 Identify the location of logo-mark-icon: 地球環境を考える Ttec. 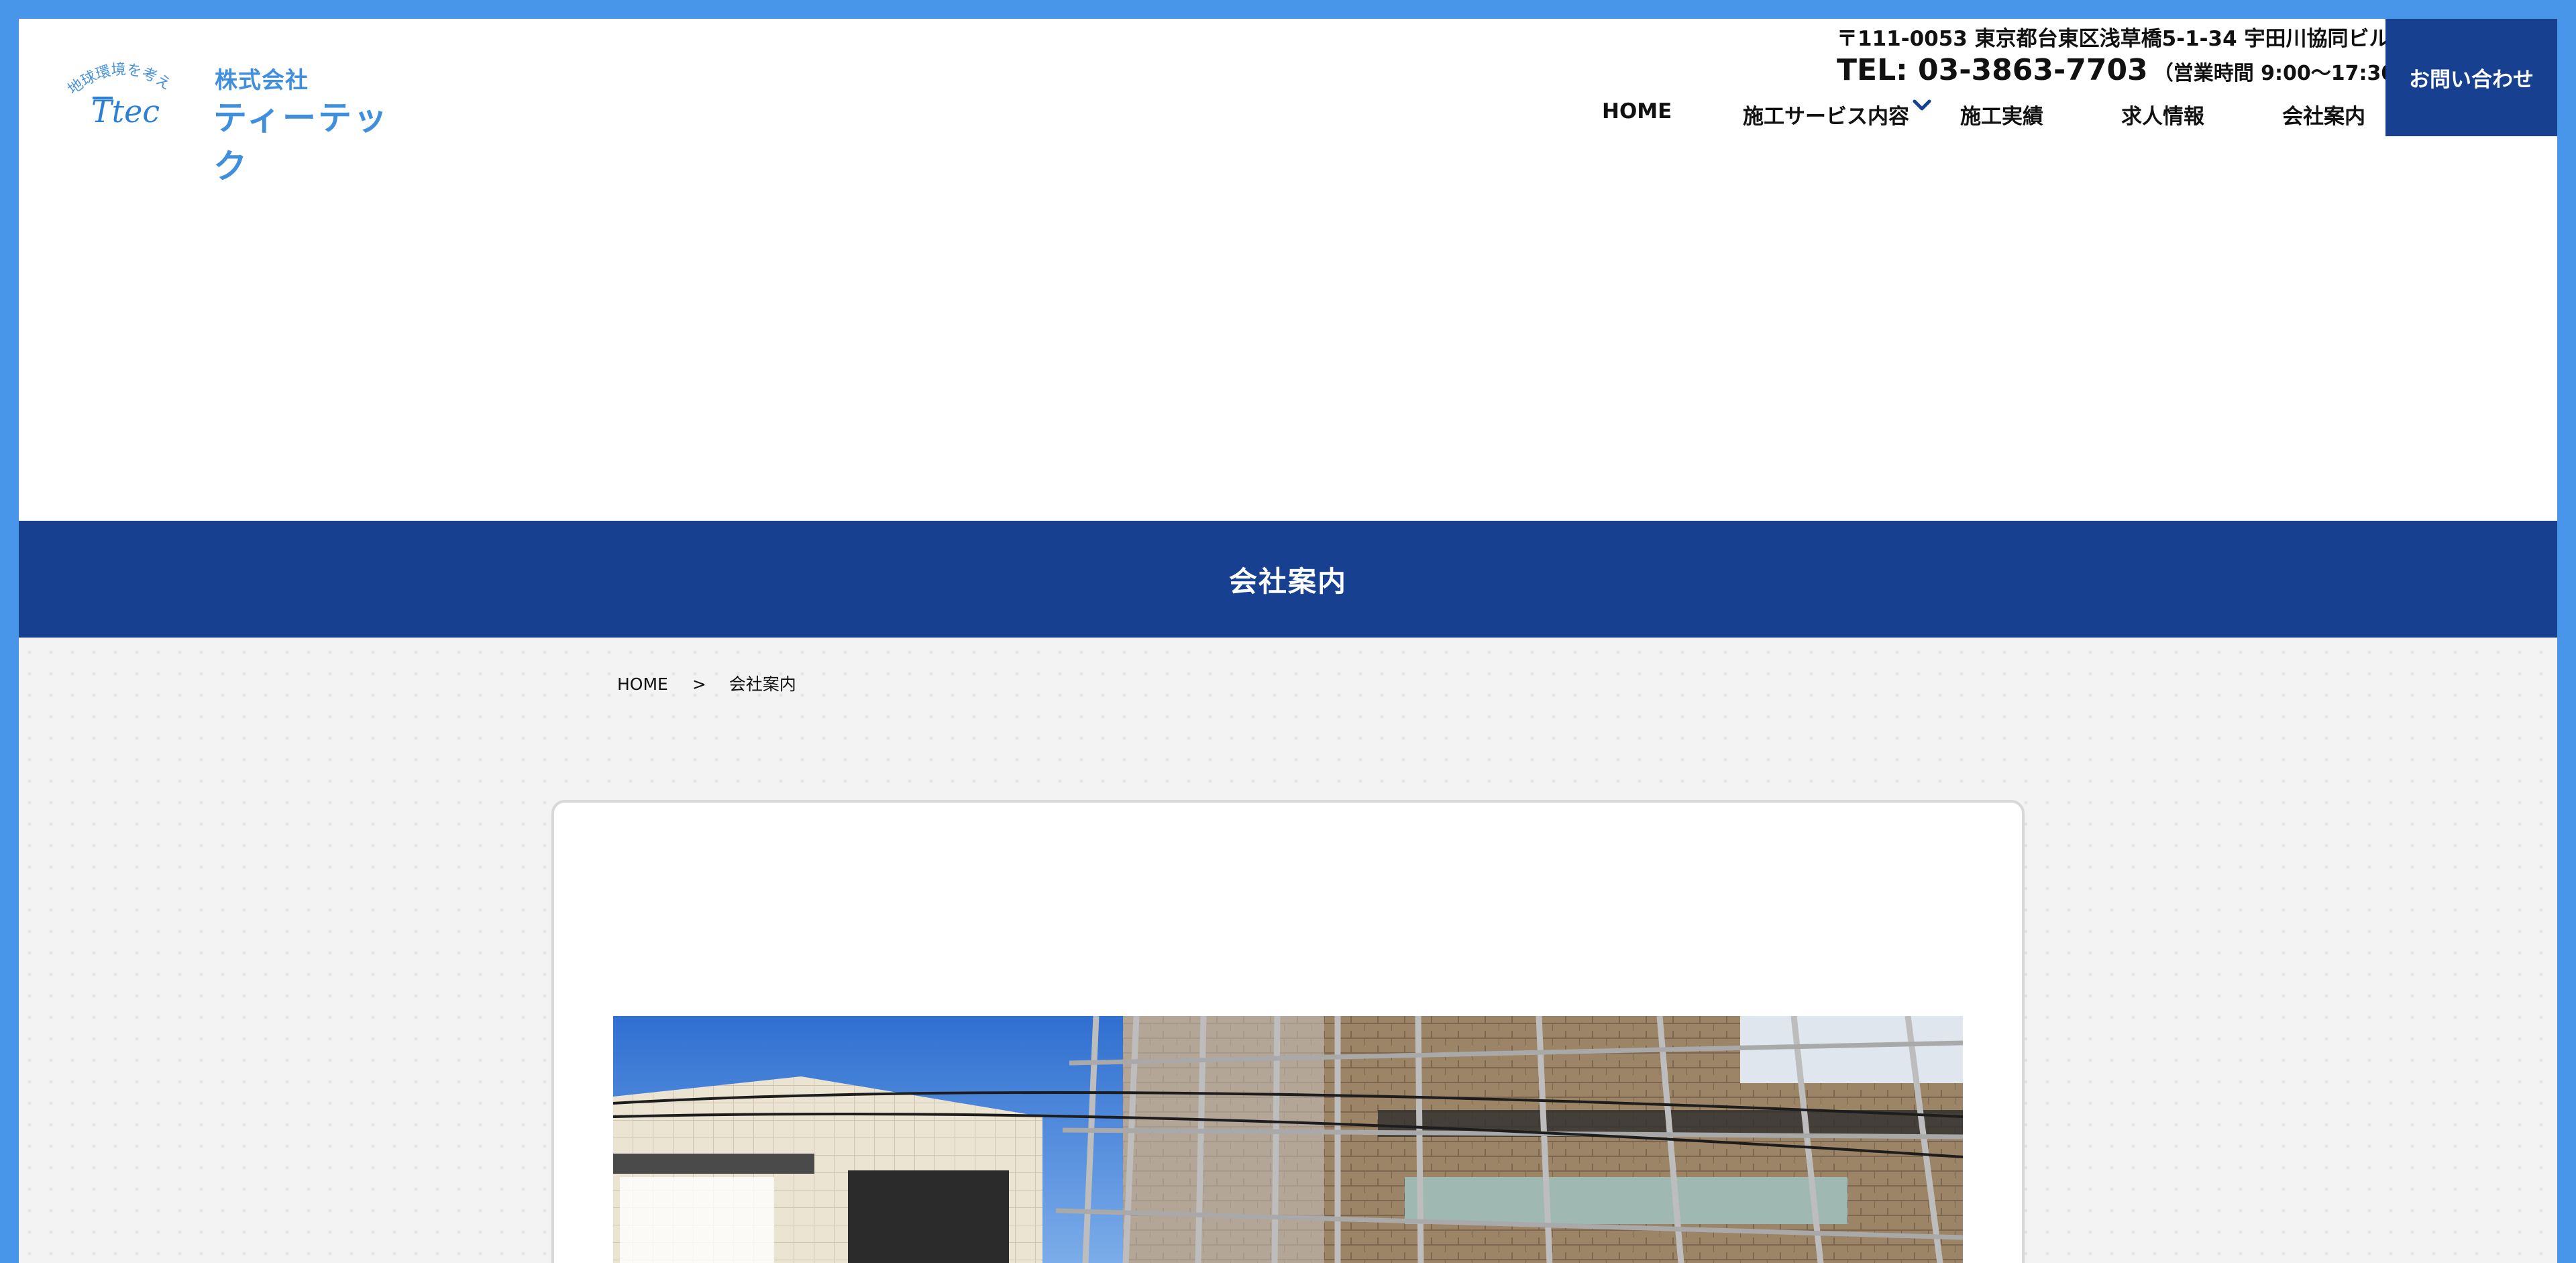
(129, 83).